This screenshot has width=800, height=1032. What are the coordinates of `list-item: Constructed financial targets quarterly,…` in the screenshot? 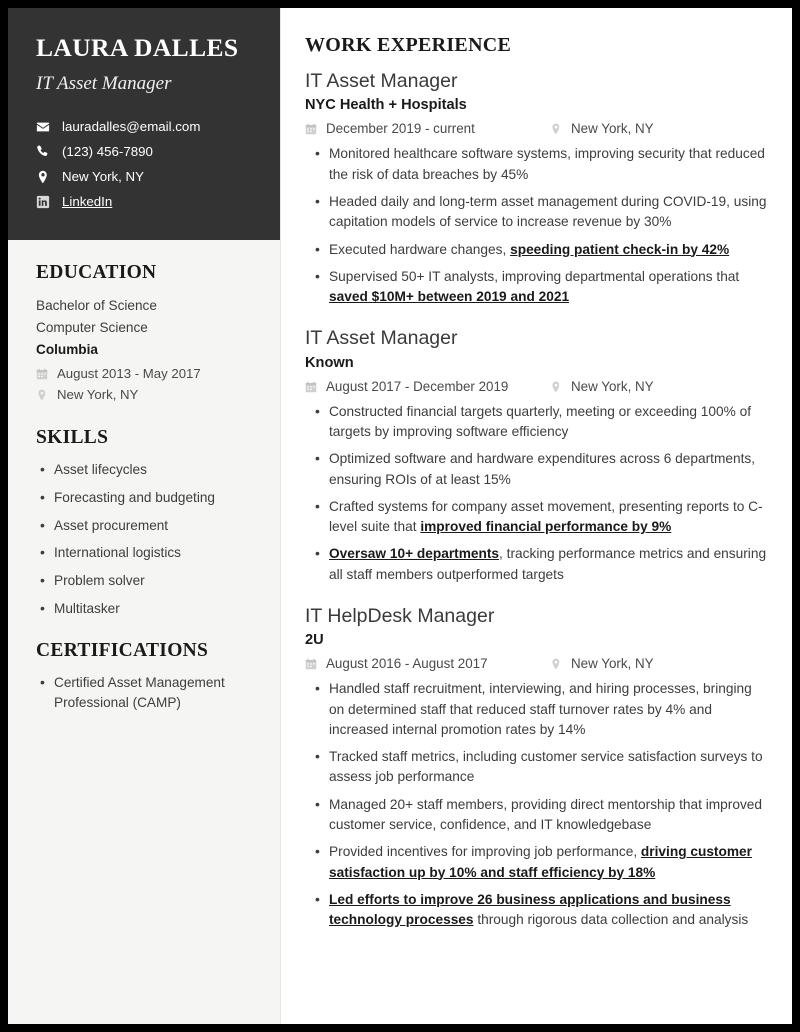 It's located at (542, 422).